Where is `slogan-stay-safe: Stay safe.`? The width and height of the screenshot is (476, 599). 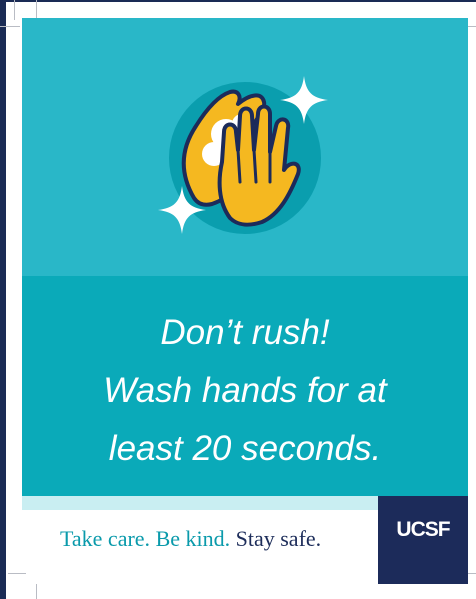 slogan-stay-safe: Stay safe. is located at coordinates (278, 538).